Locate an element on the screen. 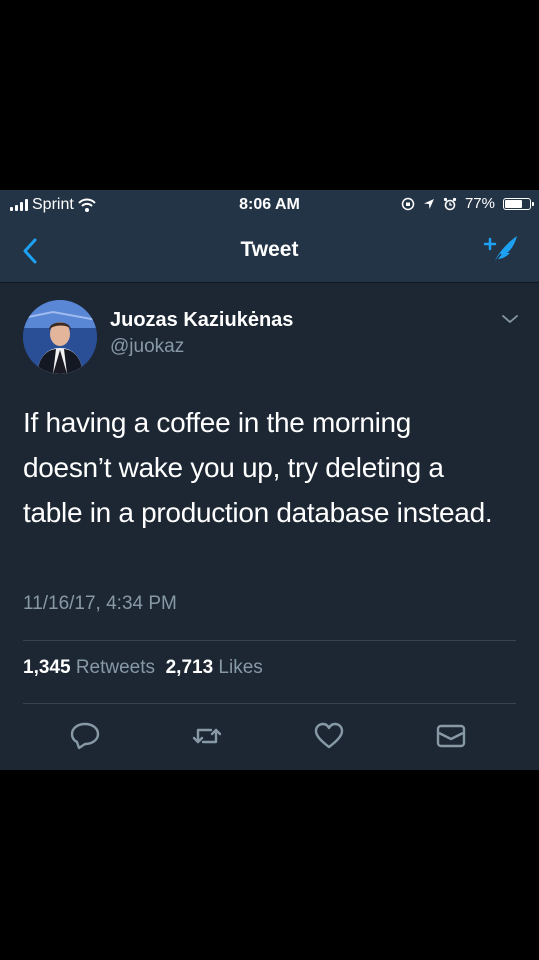 Image resolution: width=539 pixels, height=960 pixels. avatar is located at coordinates (60, 337).